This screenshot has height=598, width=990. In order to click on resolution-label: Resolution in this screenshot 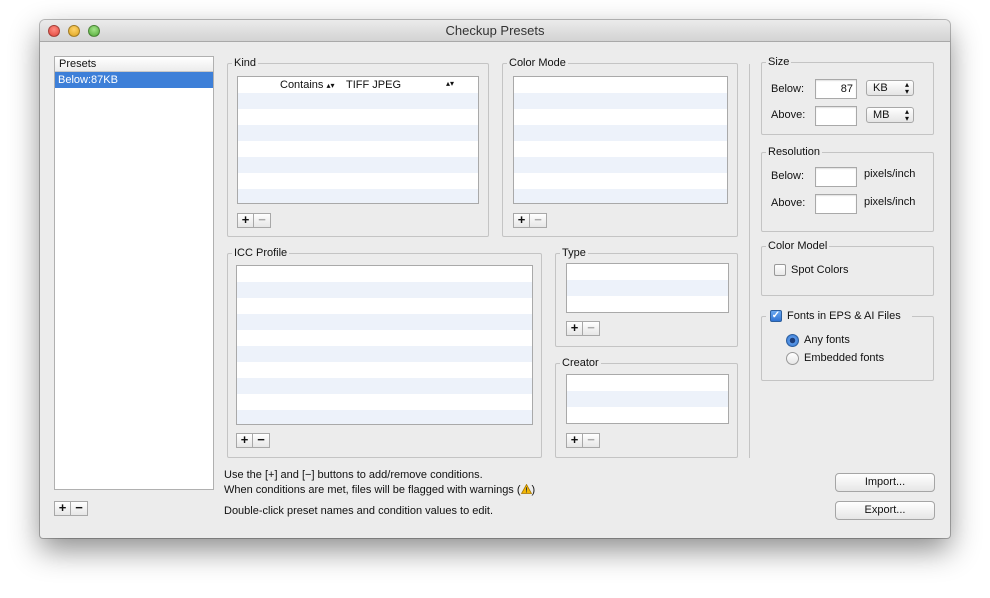, I will do `click(794, 152)`.